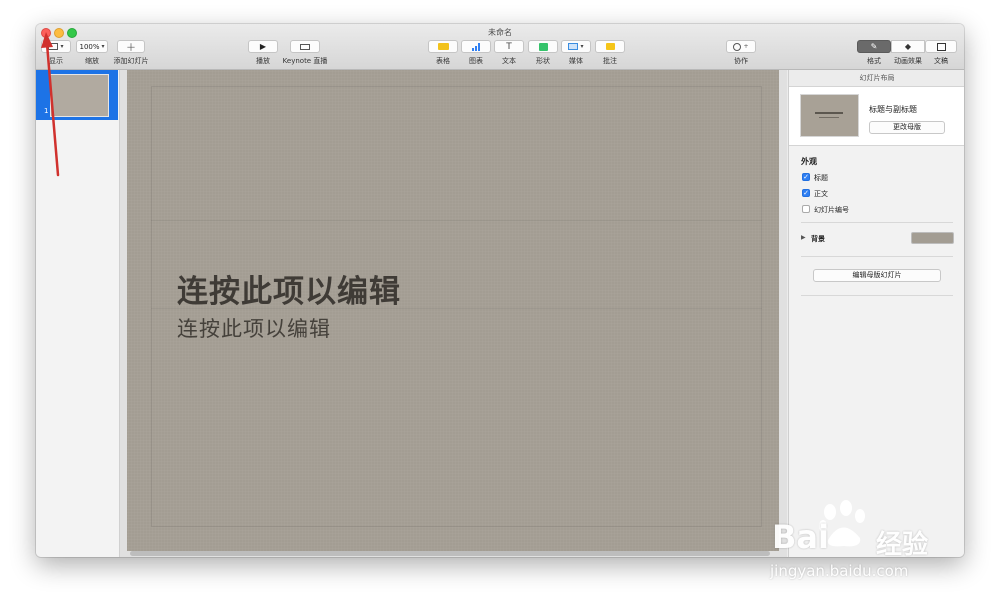  I want to click on collaborate-button: +, so click(741, 46).